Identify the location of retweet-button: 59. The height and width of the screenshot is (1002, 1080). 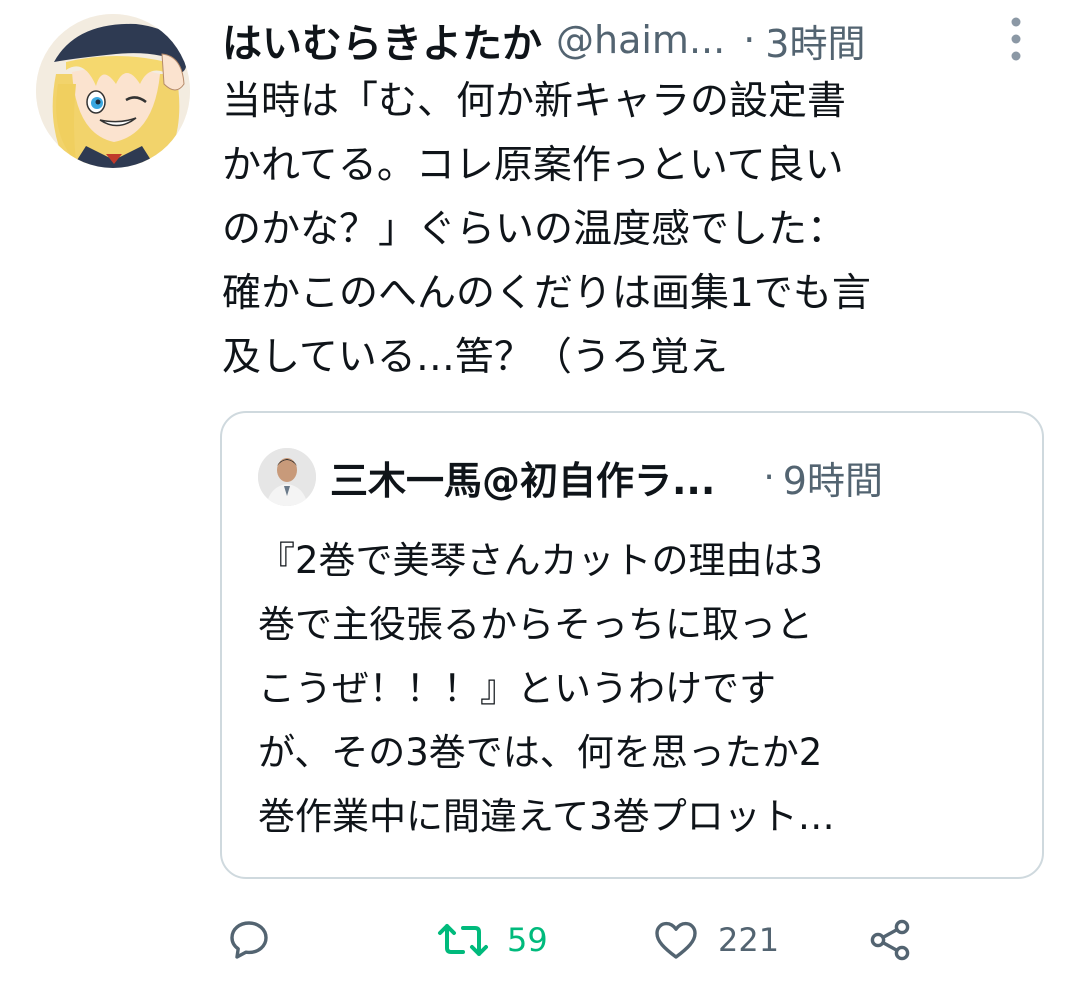
(492, 940).